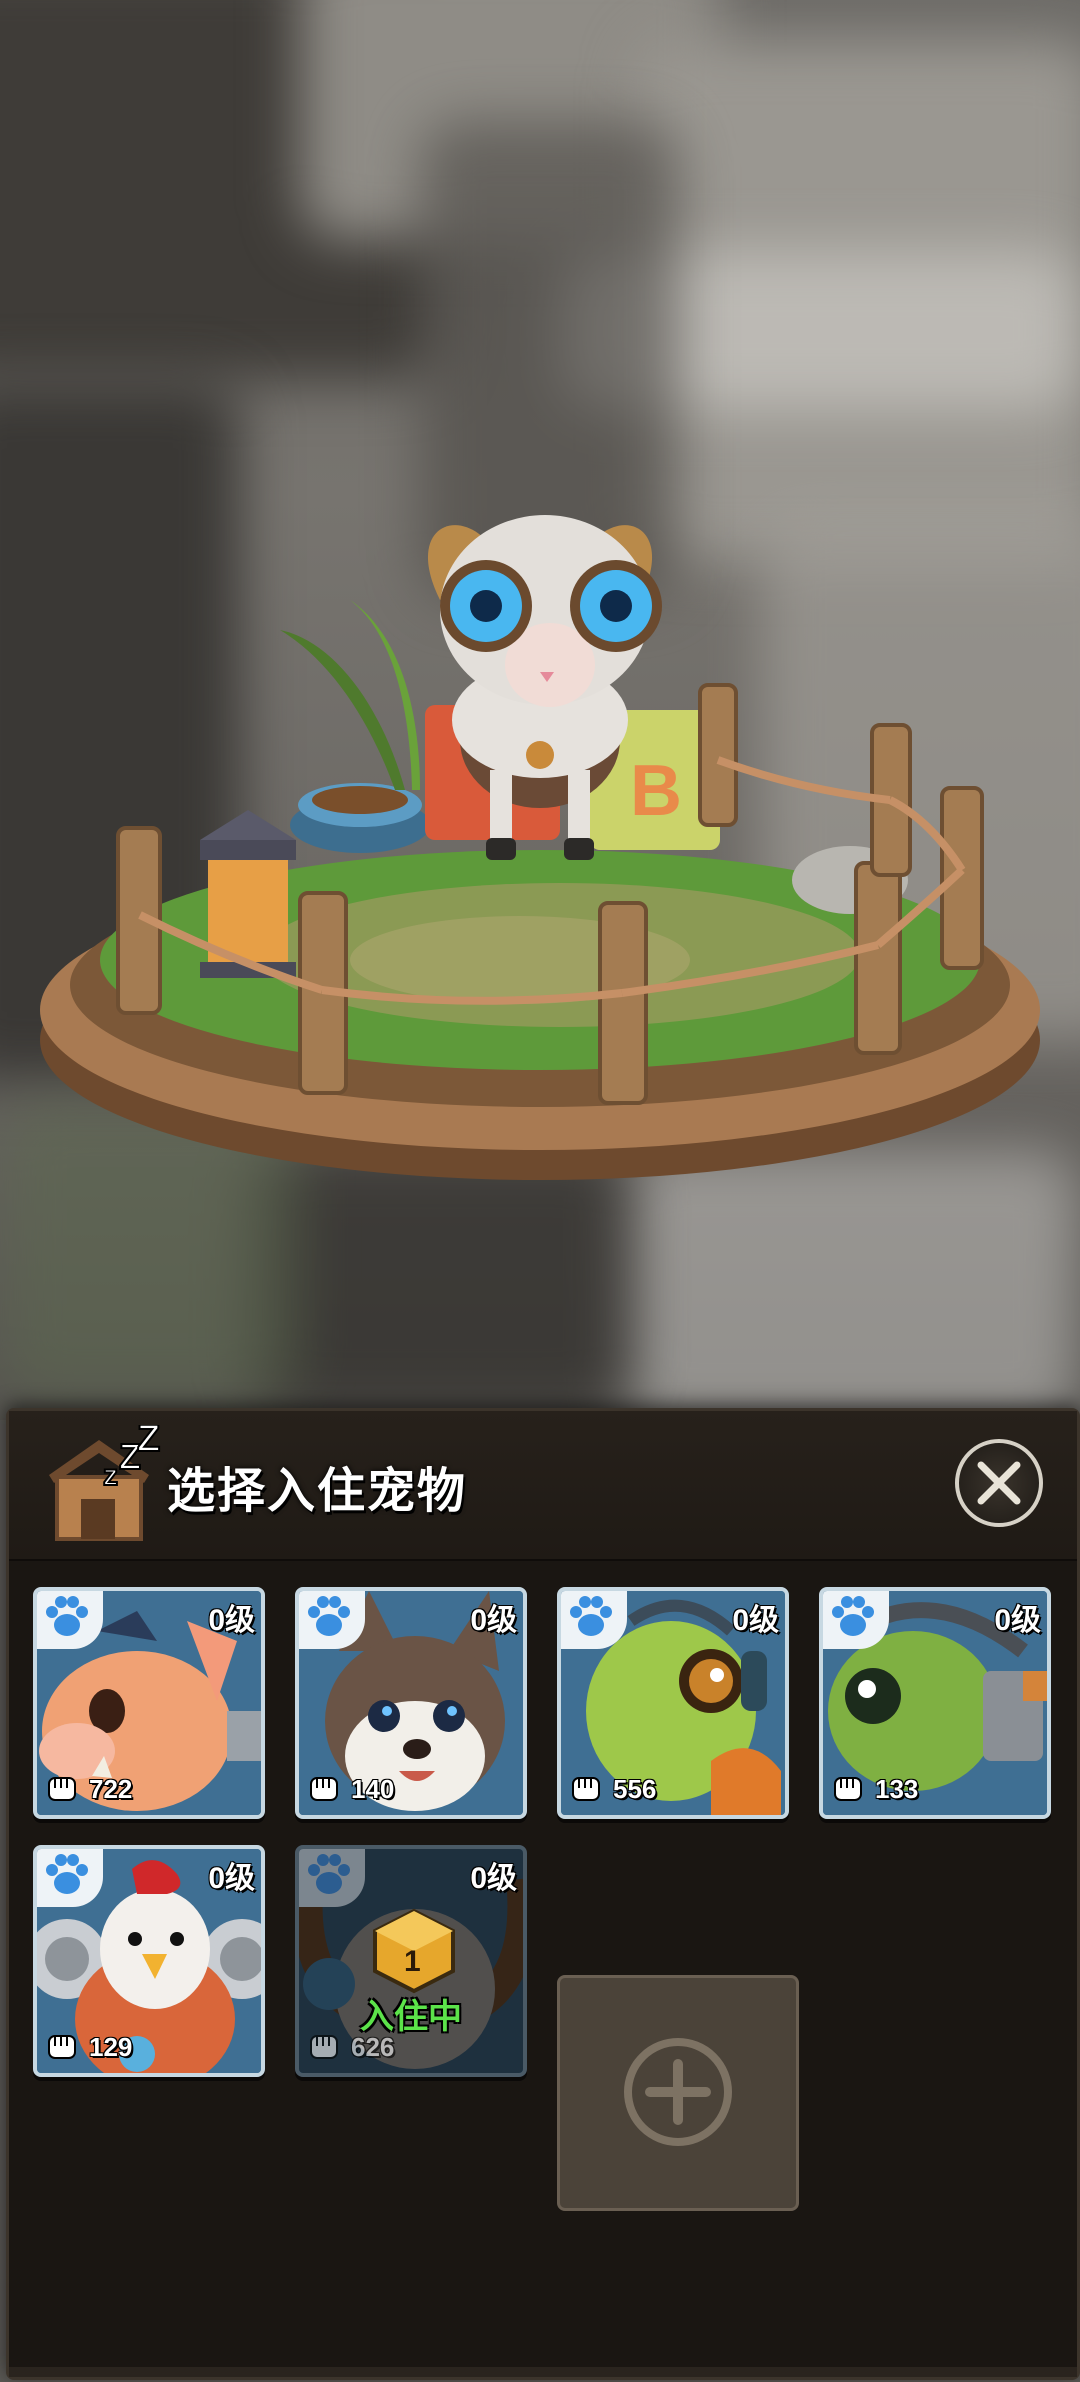 The height and width of the screenshot is (2382, 1080). Describe the element at coordinates (350, 1789) in the screenshot. I see `pet-power: 140` at that location.